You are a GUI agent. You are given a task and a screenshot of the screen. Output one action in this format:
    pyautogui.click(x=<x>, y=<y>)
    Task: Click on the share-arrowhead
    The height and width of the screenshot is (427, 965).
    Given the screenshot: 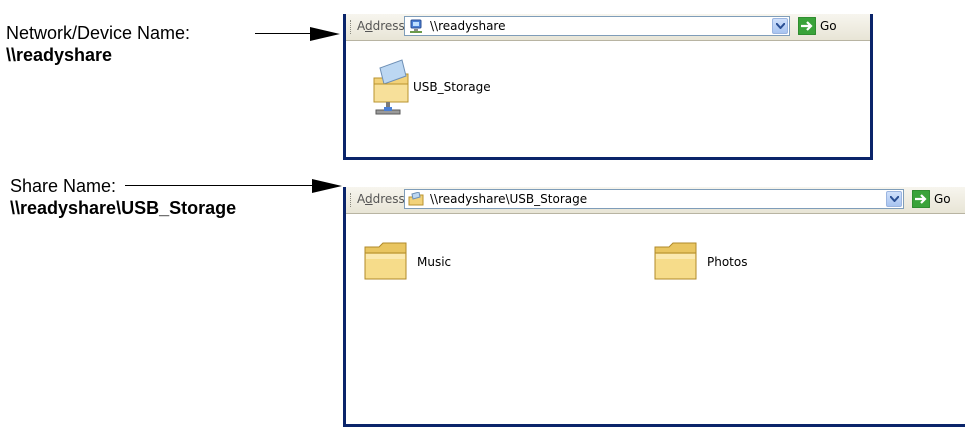 What is the action you would take?
    pyautogui.click(x=327, y=186)
    